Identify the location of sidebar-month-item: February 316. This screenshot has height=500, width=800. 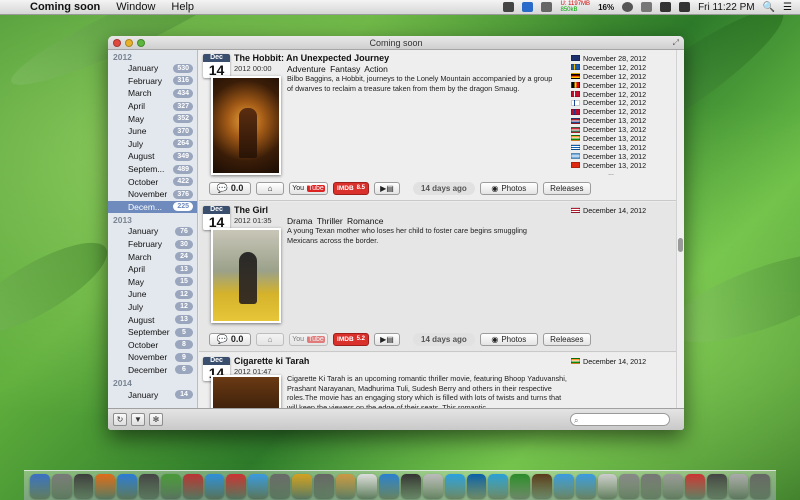
(152, 81).